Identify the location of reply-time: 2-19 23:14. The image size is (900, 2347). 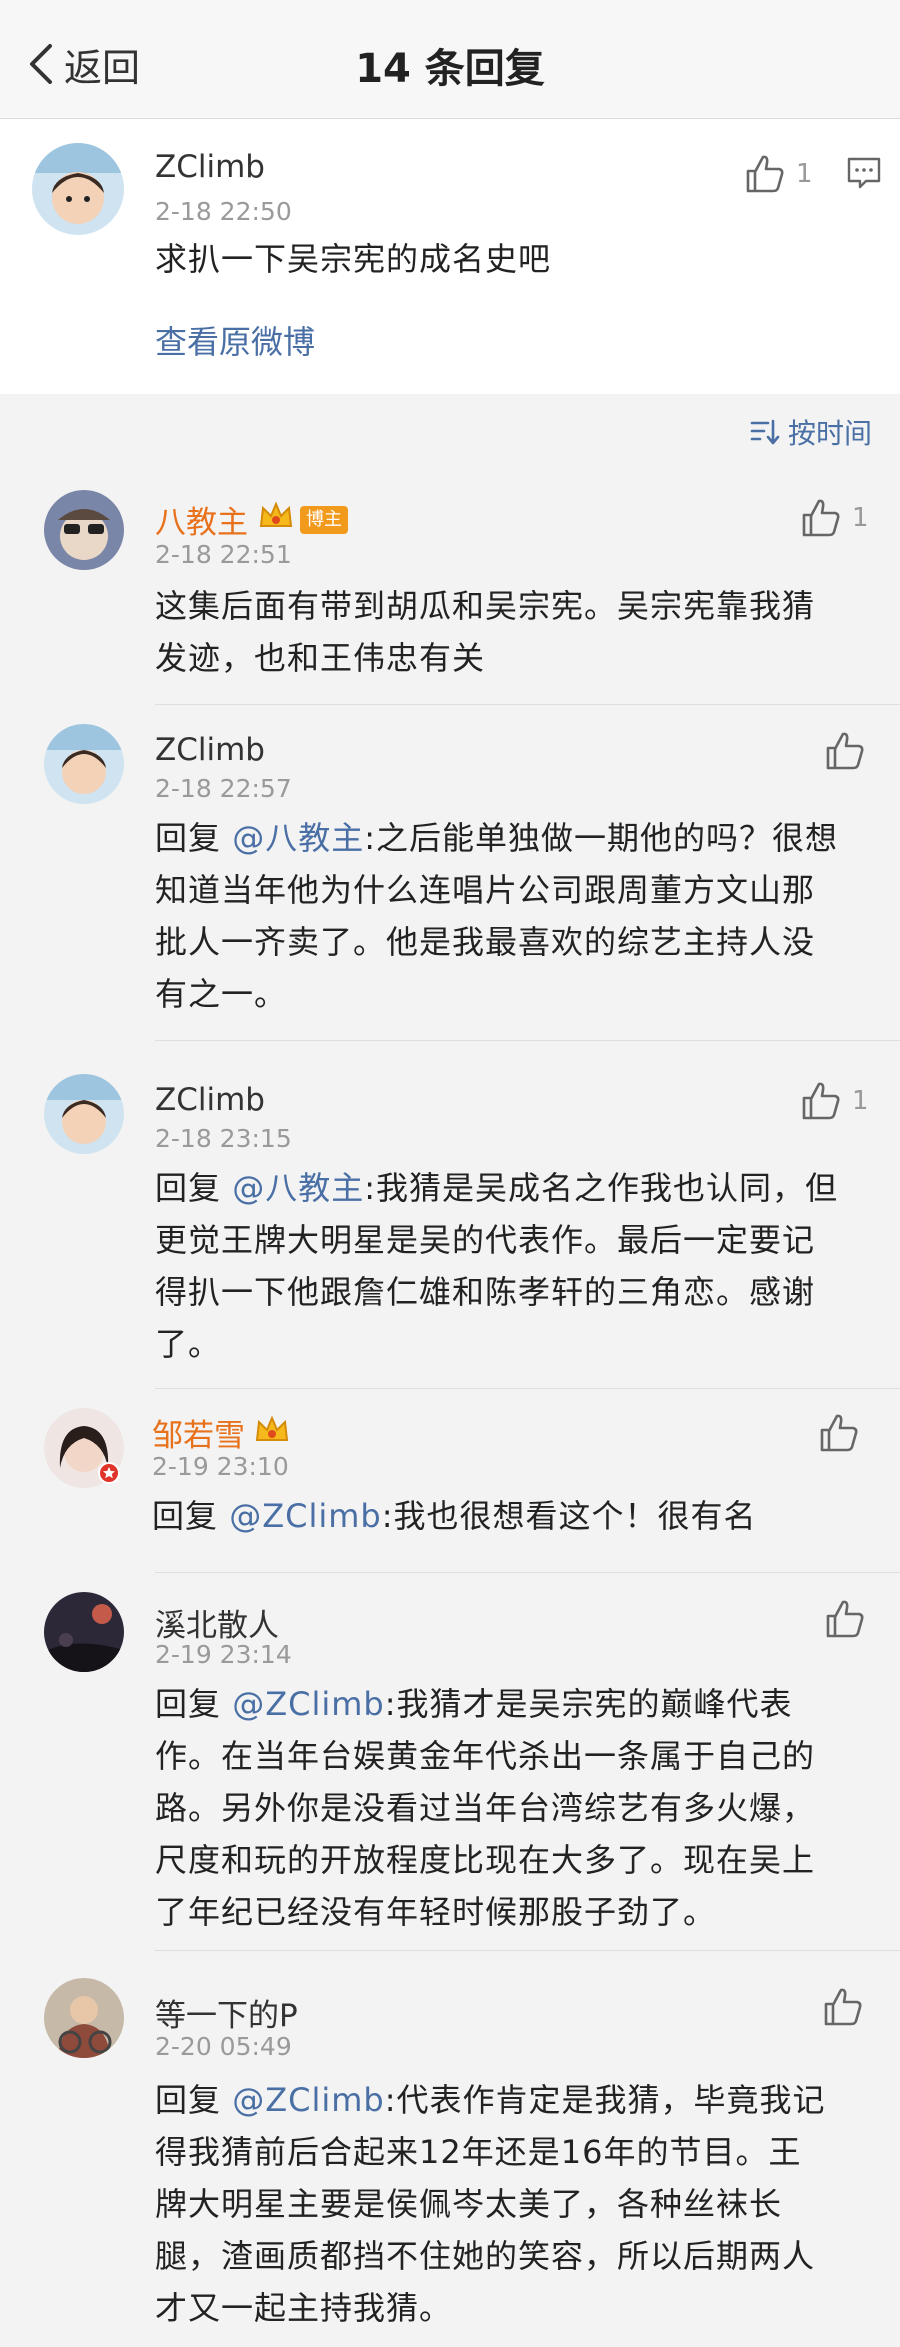
(223, 1654).